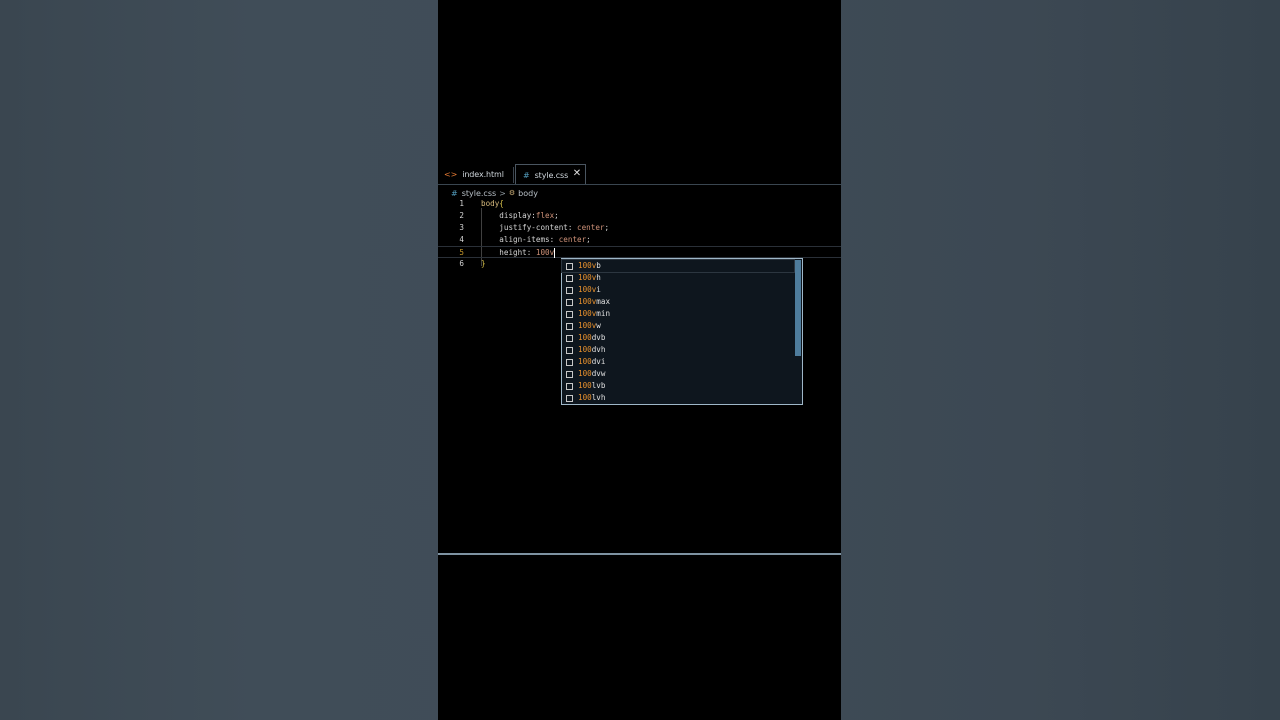  What do you see at coordinates (513, 175) in the screenshot?
I see `tab-separator` at bounding box center [513, 175].